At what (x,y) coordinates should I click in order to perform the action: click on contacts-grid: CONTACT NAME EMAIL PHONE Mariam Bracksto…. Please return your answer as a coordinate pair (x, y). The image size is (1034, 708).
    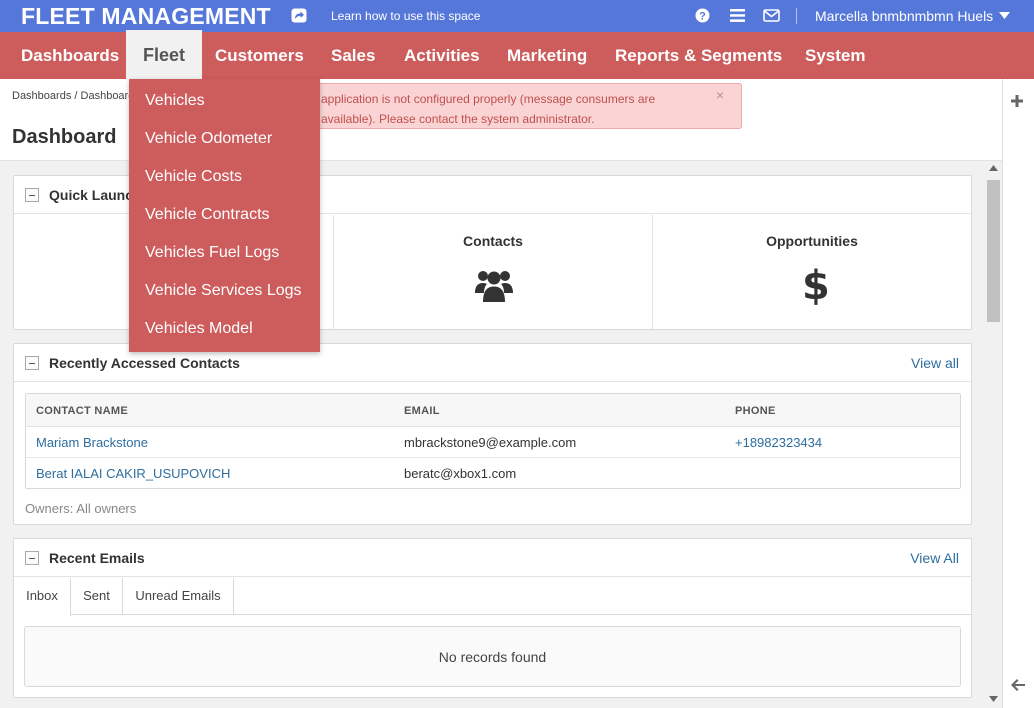
    Looking at the image, I should click on (493, 441).